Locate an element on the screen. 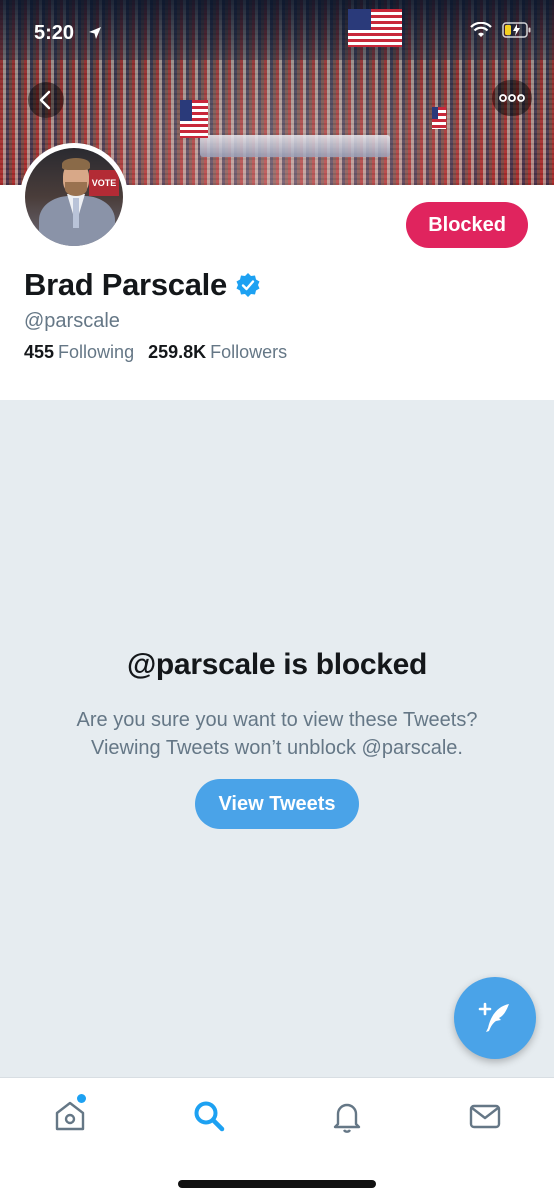 The width and height of the screenshot is (554, 1200). banner-stage is located at coordinates (295, 146).